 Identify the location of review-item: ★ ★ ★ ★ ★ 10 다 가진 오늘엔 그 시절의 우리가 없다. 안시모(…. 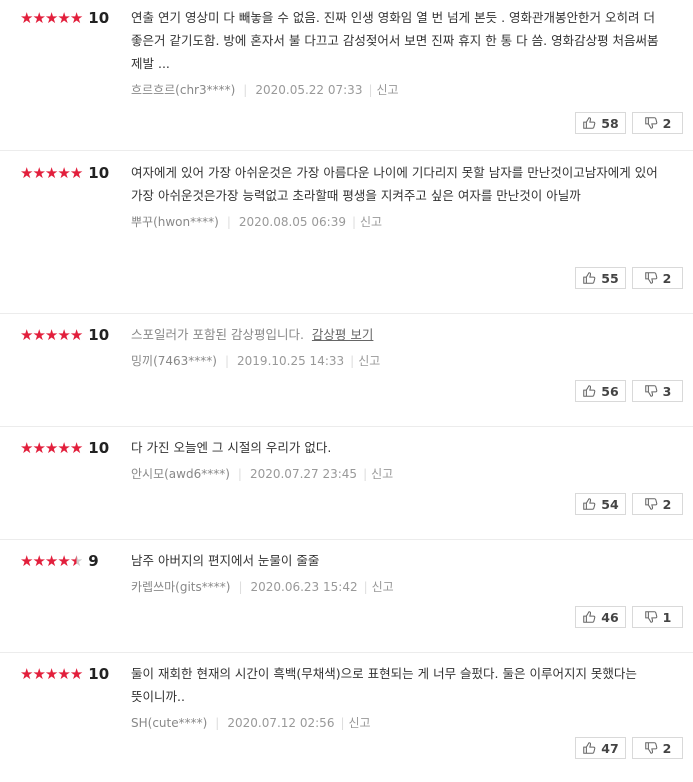
(346, 483).